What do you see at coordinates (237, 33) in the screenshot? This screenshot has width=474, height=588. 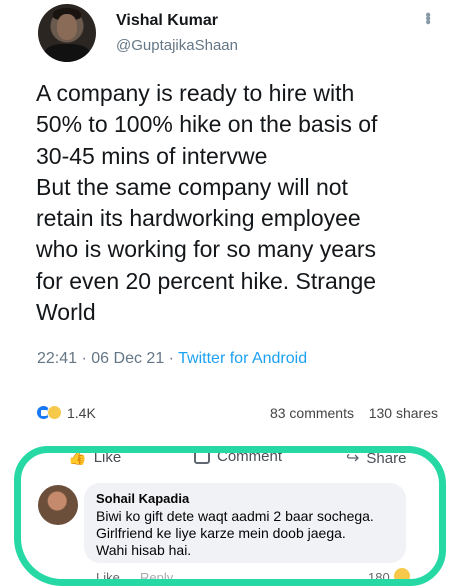 I see `tweet-header: Vishal Kumar @GuptajikaShaan •••` at bounding box center [237, 33].